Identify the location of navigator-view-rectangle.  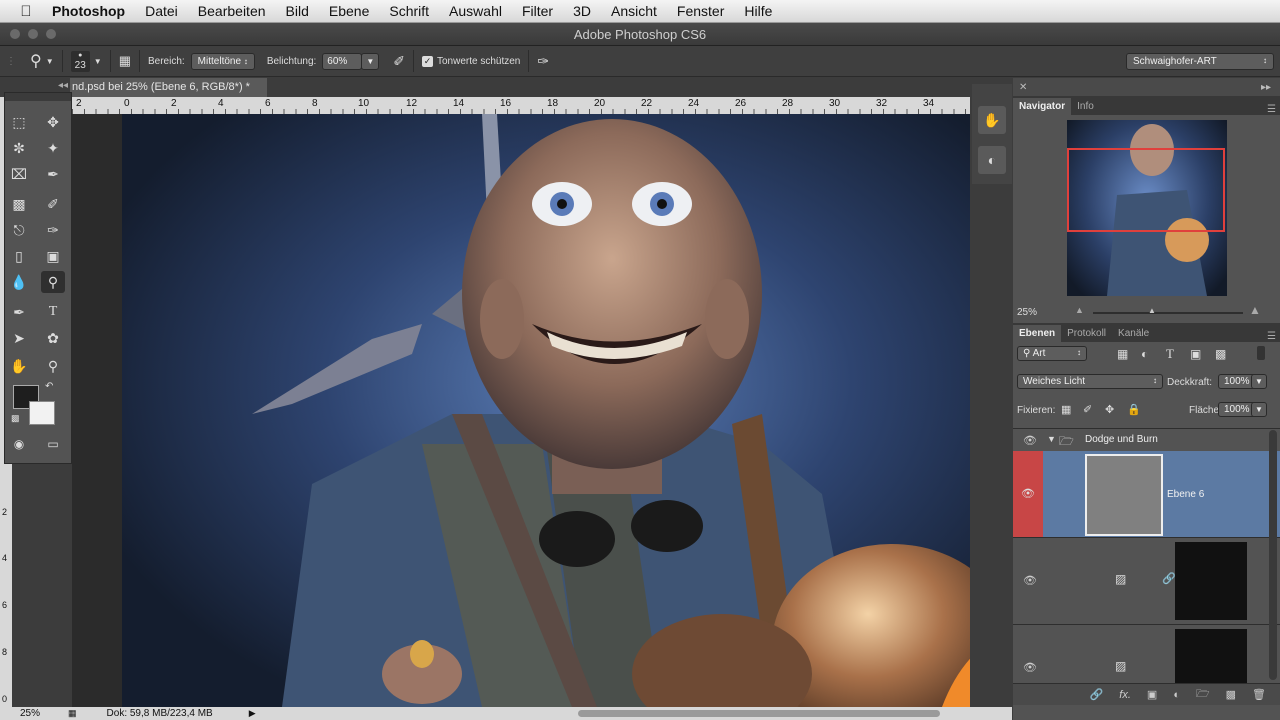
(1146, 190).